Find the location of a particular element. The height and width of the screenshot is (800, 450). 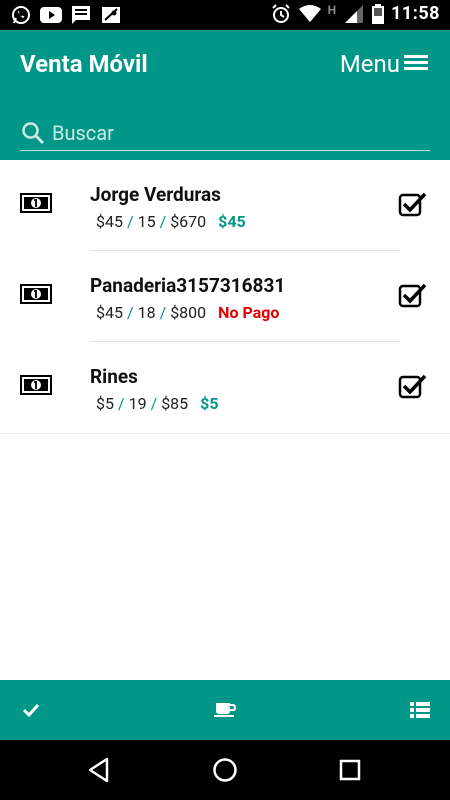

sale-row: Panaderia3157316831 $45/18/$800 No Pago is located at coordinates (225, 296).